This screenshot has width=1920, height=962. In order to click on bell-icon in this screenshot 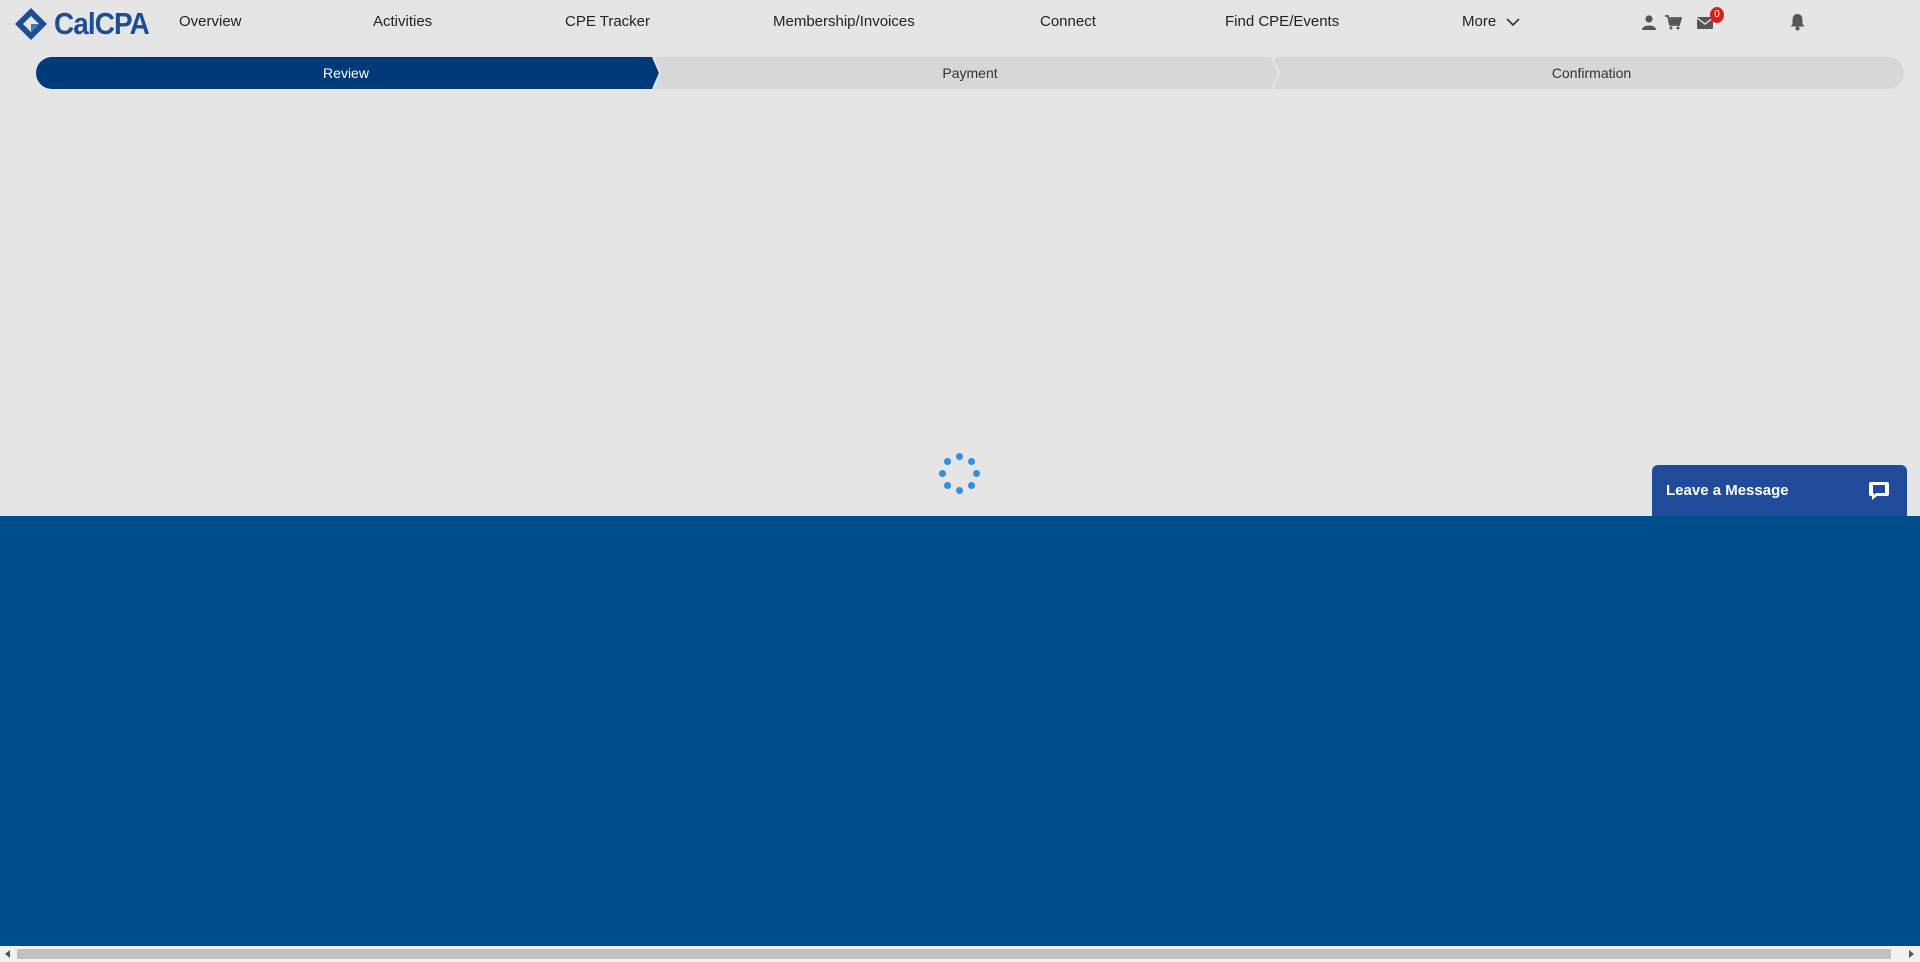, I will do `click(1797, 22)`.